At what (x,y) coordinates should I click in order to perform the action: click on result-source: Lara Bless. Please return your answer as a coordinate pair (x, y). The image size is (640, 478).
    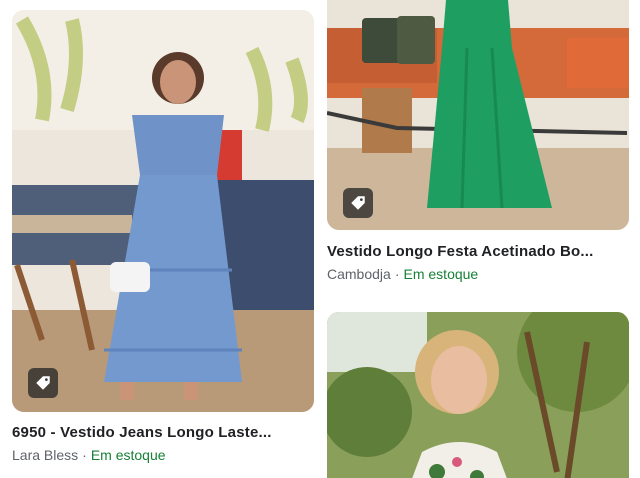
    Looking at the image, I should click on (45, 455).